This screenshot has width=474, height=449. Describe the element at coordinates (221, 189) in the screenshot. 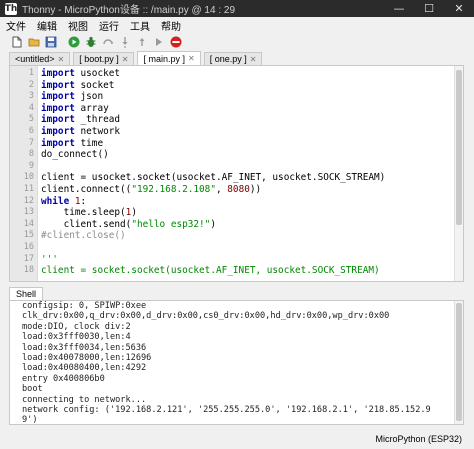

I see `code-token: ,` at that location.